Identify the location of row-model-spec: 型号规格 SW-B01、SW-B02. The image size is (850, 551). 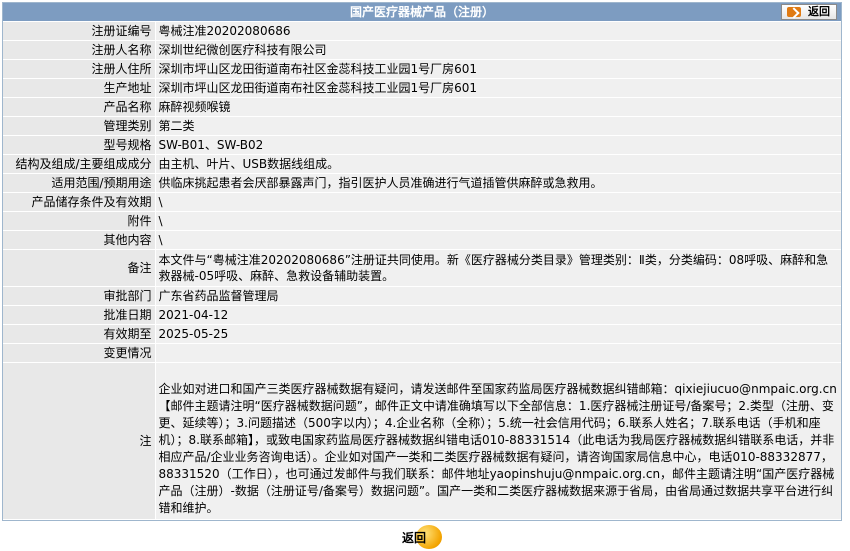
(422, 145).